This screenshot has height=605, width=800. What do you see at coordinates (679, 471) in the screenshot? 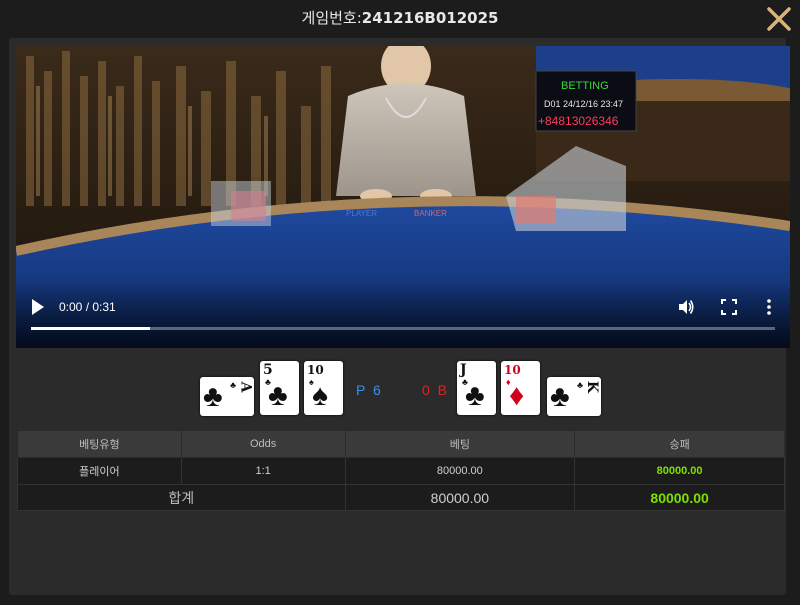
I see `win-amount-cell: 80000.00` at bounding box center [679, 471].